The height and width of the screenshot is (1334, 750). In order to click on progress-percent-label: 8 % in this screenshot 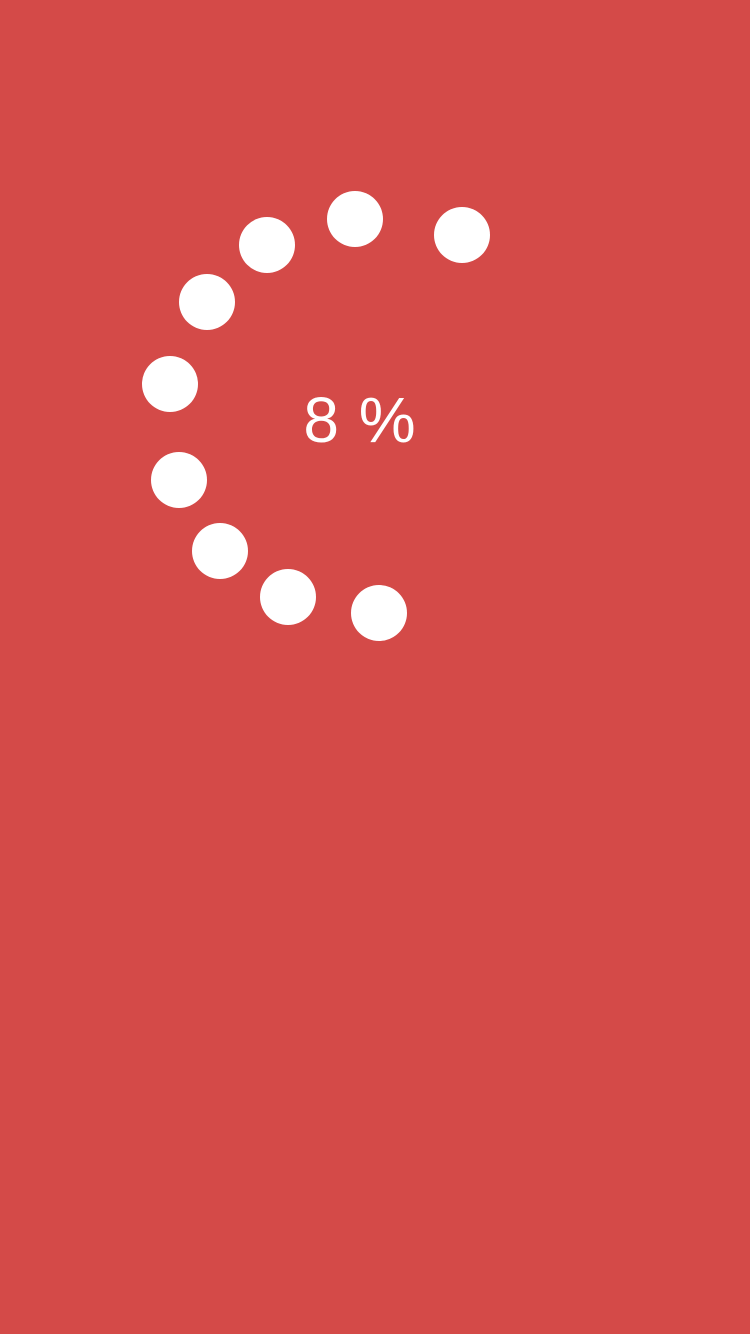, I will do `click(360, 420)`.